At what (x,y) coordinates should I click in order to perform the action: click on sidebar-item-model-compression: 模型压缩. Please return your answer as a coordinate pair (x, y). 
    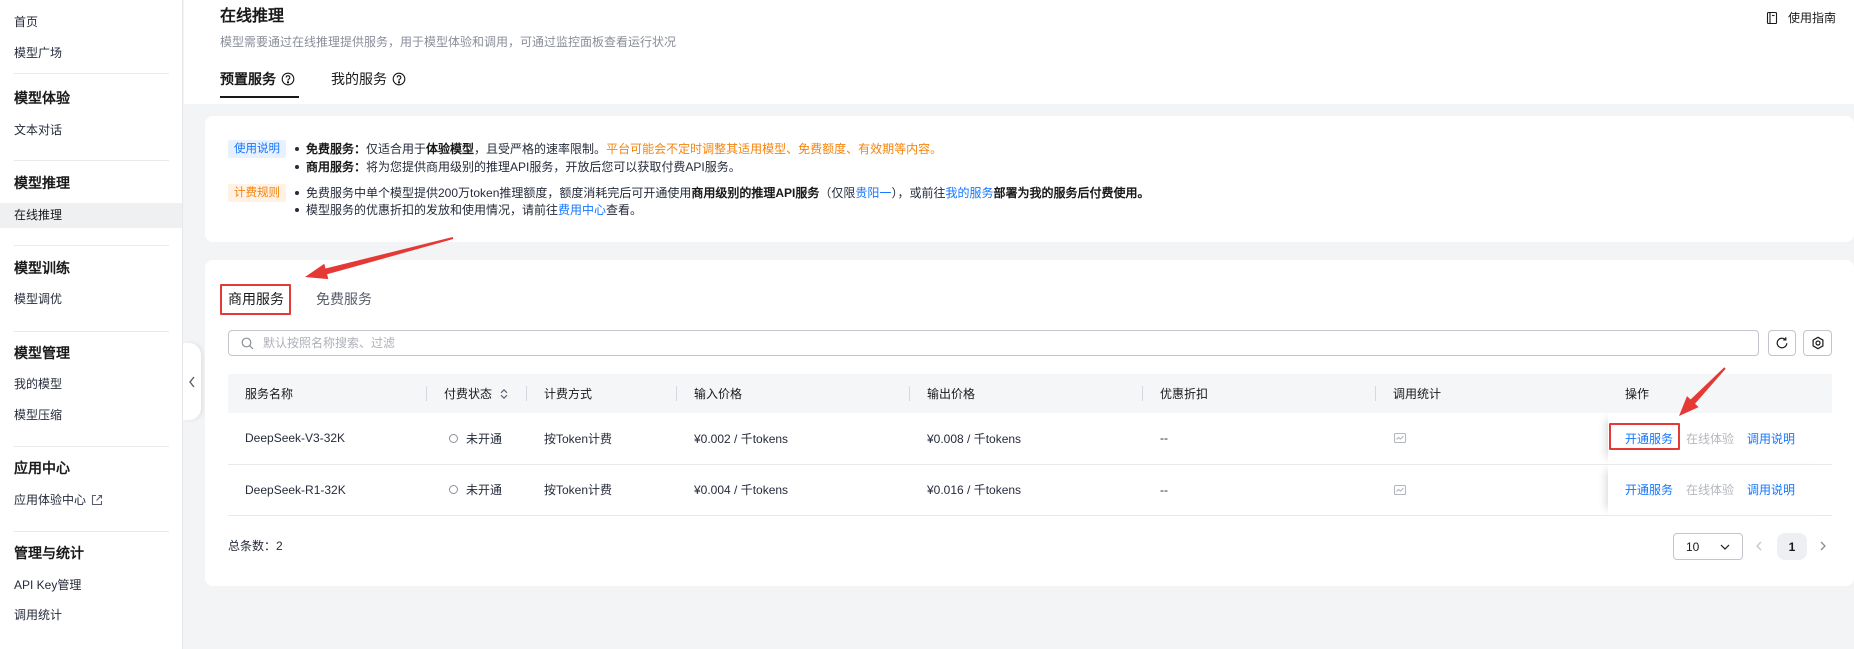
    Looking at the image, I should click on (91, 415).